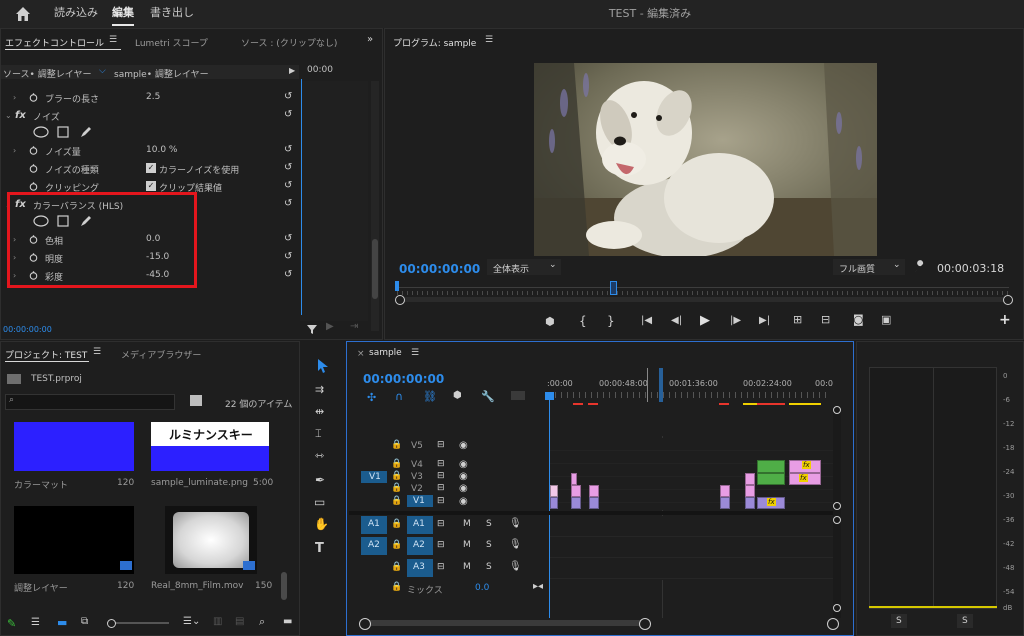 Image resolution: width=1024 pixels, height=636 pixels. What do you see at coordinates (321, 524) in the screenshot?
I see `hand-tool-icon: ✋` at bounding box center [321, 524].